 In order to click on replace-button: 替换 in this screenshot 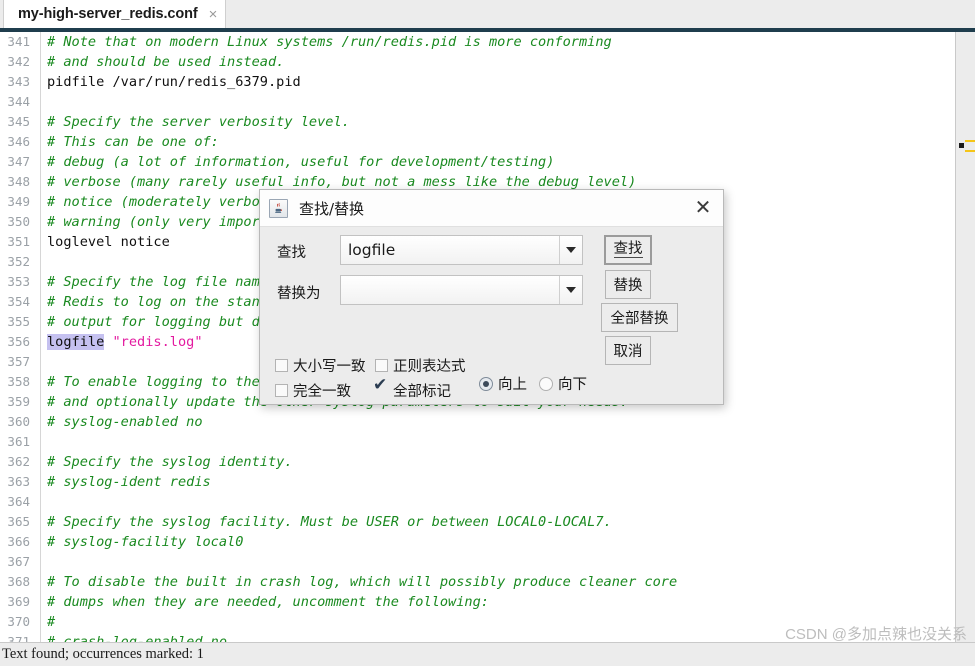, I will do `click(628, 284)`.